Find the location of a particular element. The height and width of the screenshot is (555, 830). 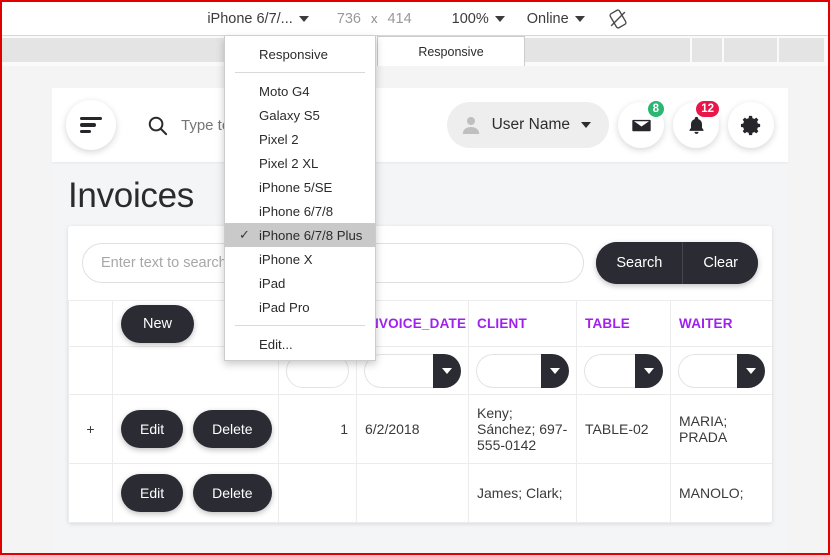

envelope-icon is located at coordinates (641, 125).